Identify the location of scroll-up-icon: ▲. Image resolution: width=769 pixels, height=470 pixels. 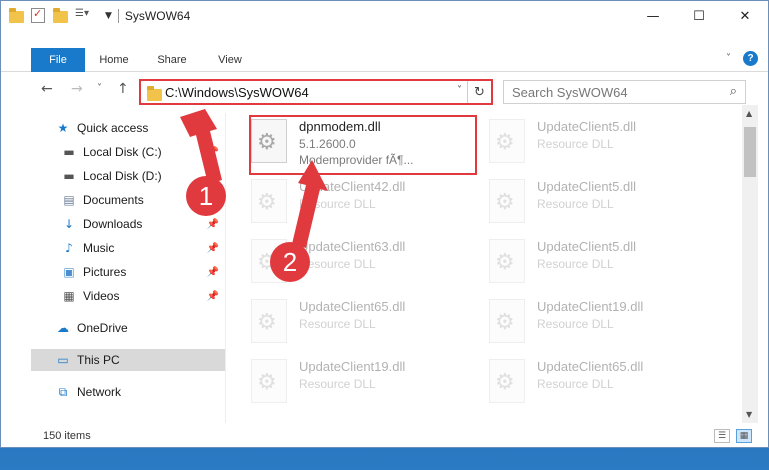
(749, 113).